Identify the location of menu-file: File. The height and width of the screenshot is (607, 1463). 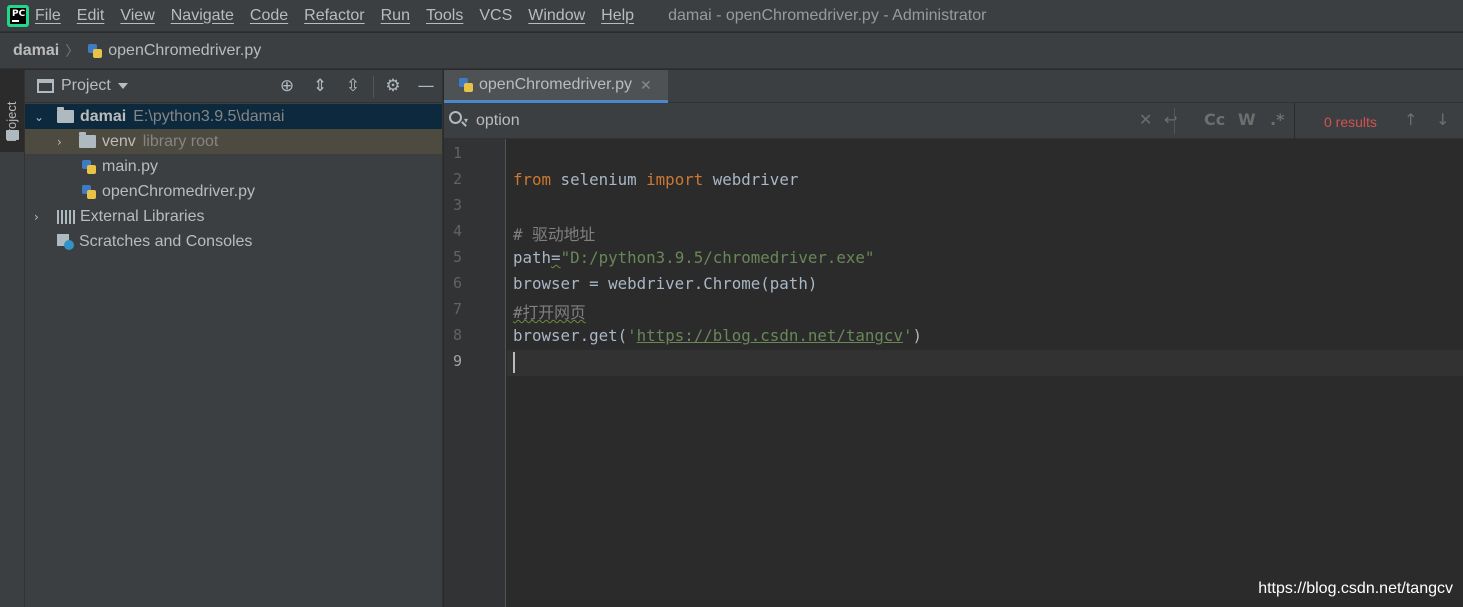
(48, 16).